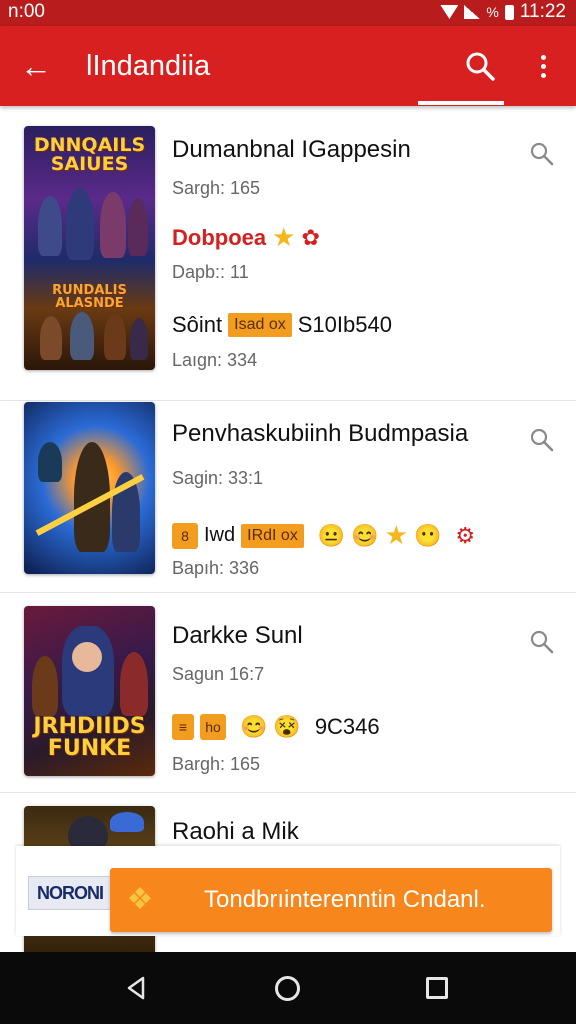  I want to click on stats-row: ≡ ho 😊 😵 9C346, so click(276, 727).